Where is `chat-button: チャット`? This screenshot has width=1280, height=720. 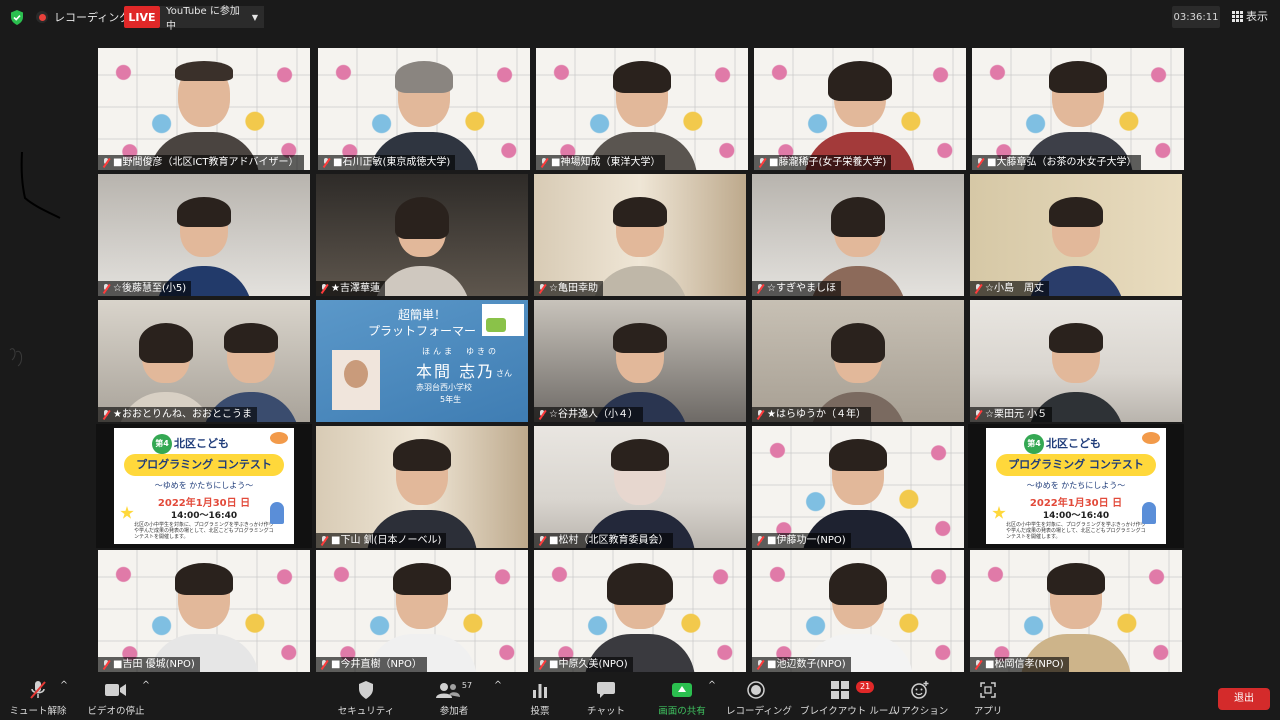
chat-button: チャット is located at coordinates (606, 698).